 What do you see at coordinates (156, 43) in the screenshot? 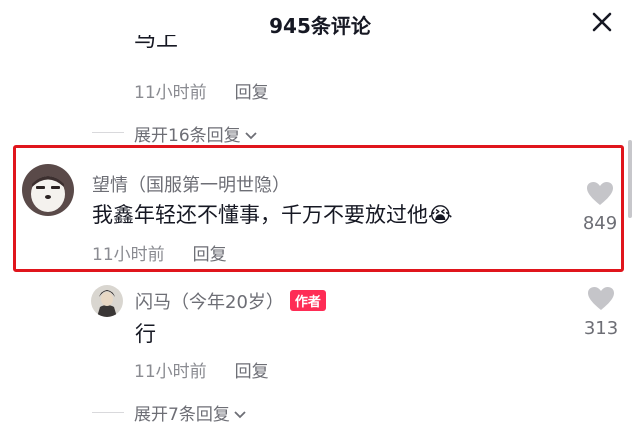
I see `previous-comment-text: 马上` at bounding box center [156, 43].